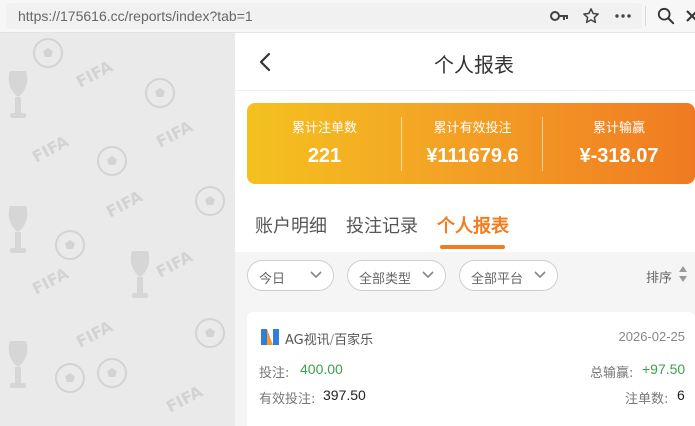  What do you see at coordinates (618, 128) in the screenshot?
I see `stat-label: 累计输赢` at bounding box center [618, 128].